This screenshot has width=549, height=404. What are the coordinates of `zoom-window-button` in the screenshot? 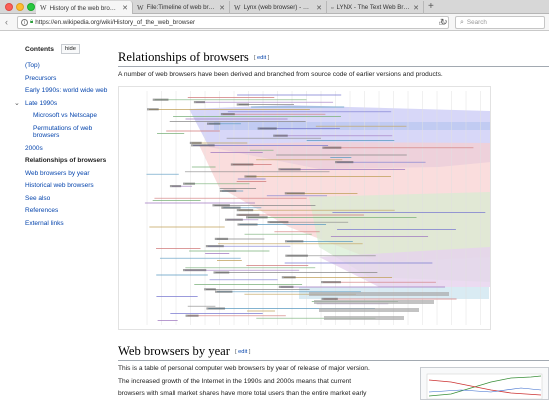 It's located at (31, 7).